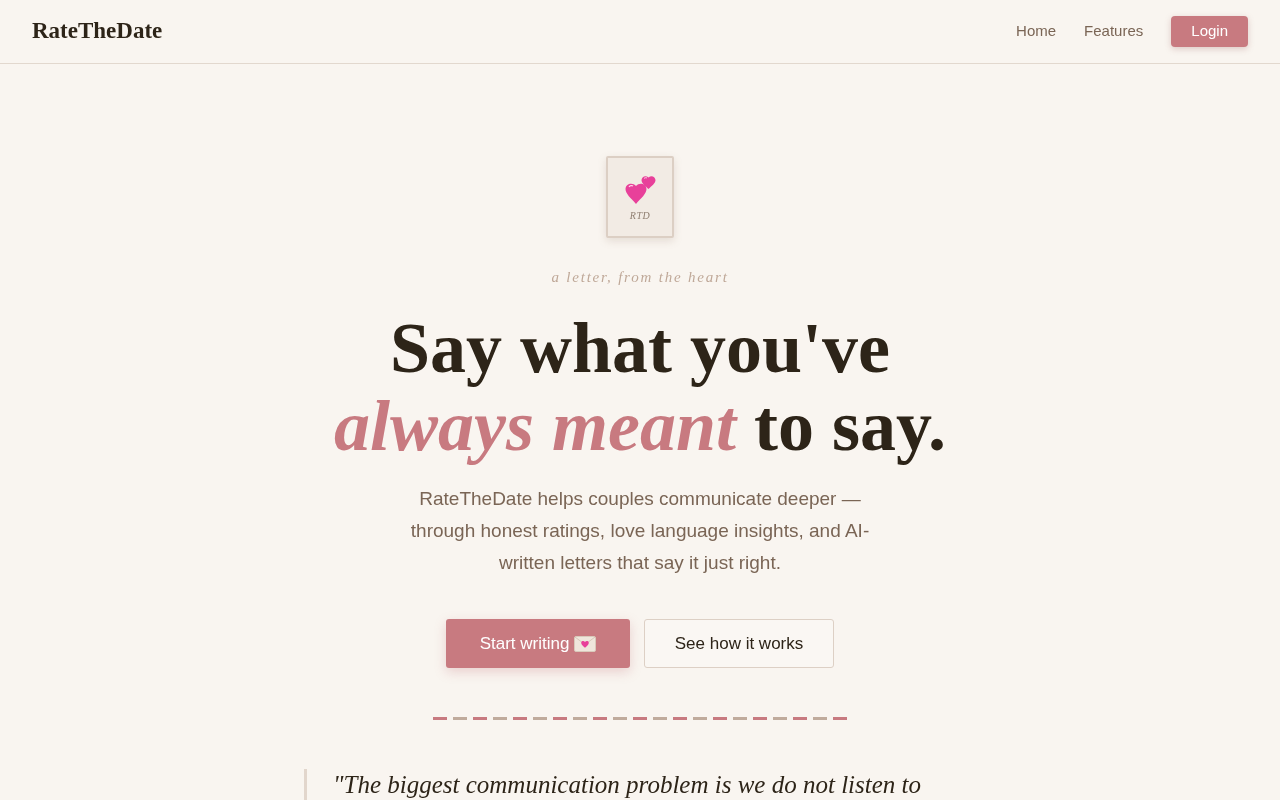 This screenshot has width=1280, height=800. Describe the element at coordinates (641, 189) in the screenshot. I see `hearts-icon` at that location.